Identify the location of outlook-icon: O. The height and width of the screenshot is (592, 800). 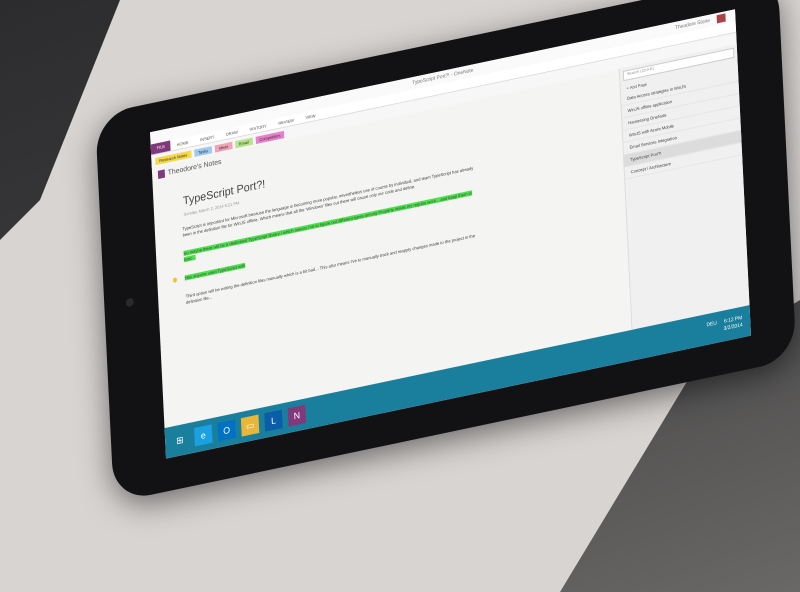
(226, 430).